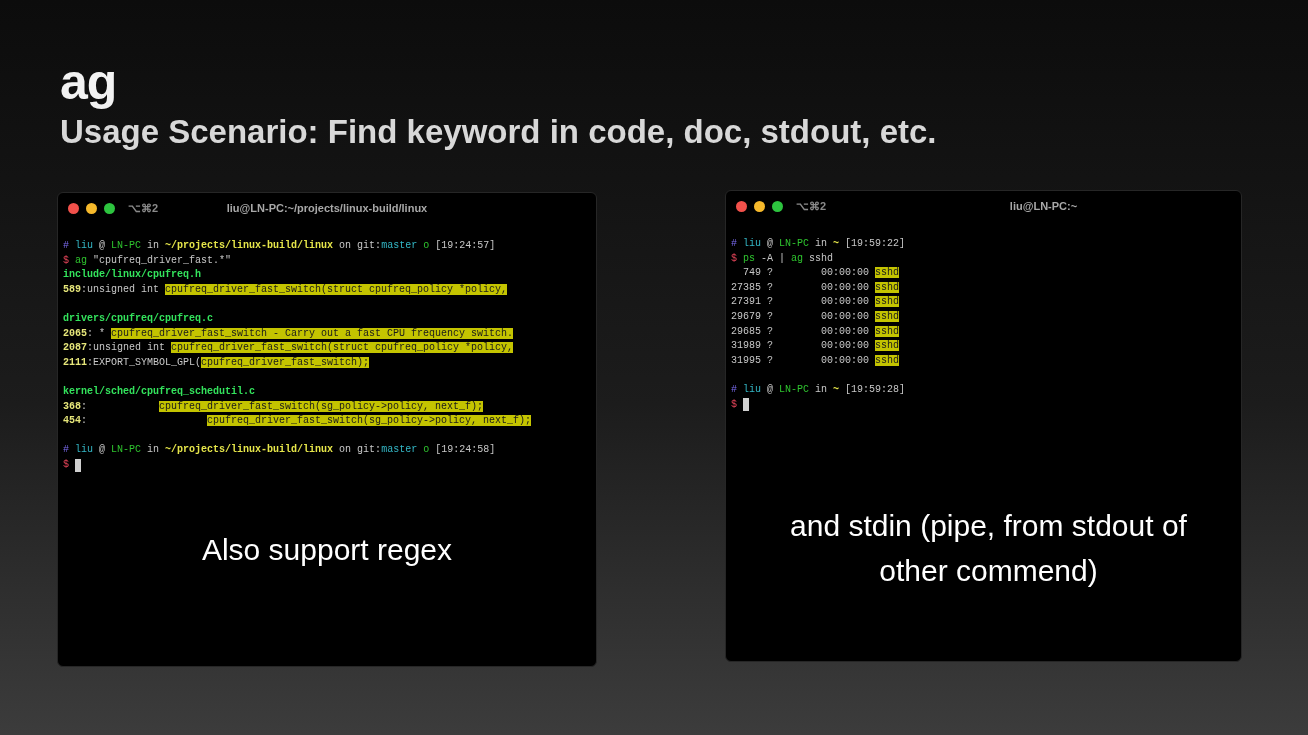  Describe the element at coordinates (821, 273) in the screenshot. I see `terminal-line: 749 ? 00:00:00 sshd` at that location.